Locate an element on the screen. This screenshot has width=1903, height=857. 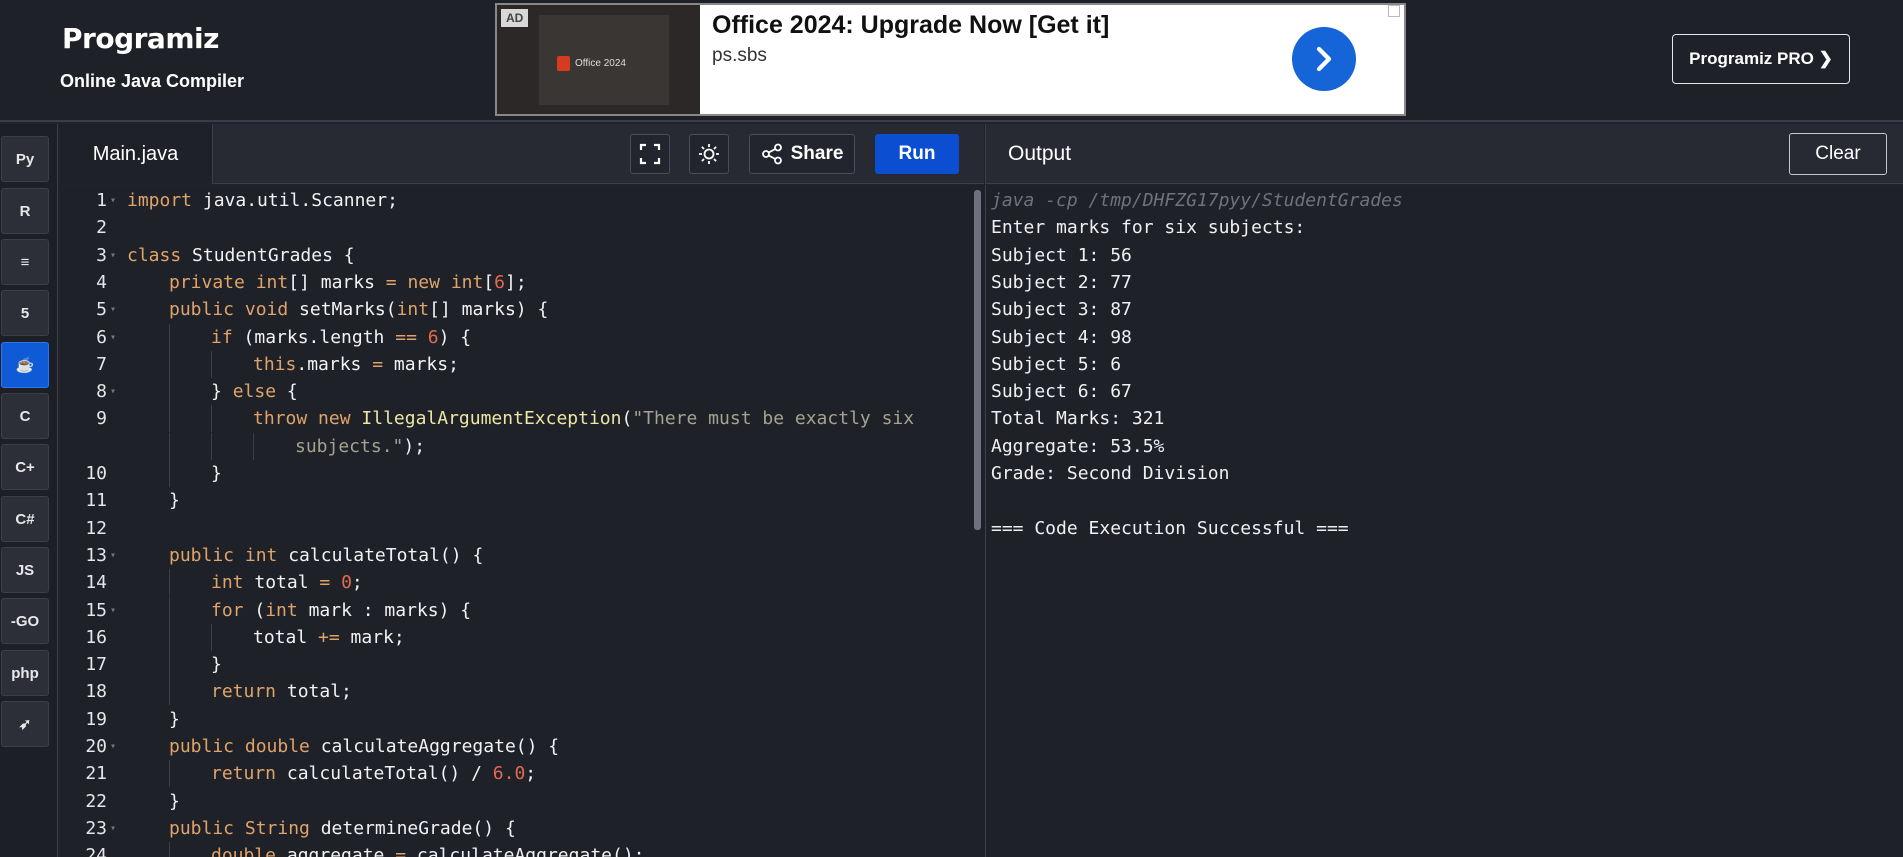
csharp-icon: C# is located at coordinates (25, 519).